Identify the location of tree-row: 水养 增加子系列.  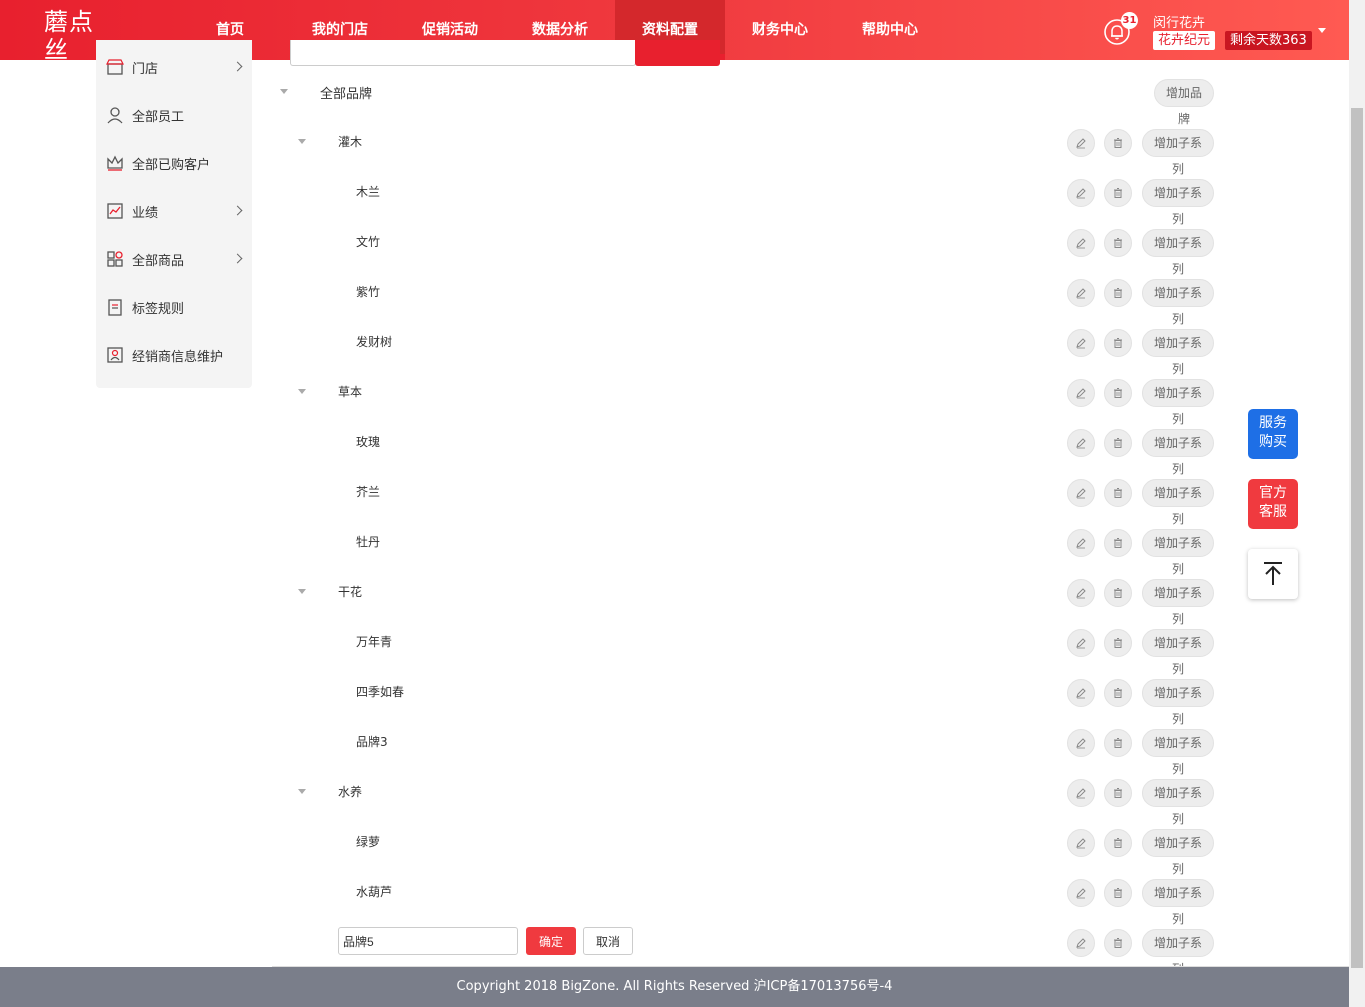
(747, 796).